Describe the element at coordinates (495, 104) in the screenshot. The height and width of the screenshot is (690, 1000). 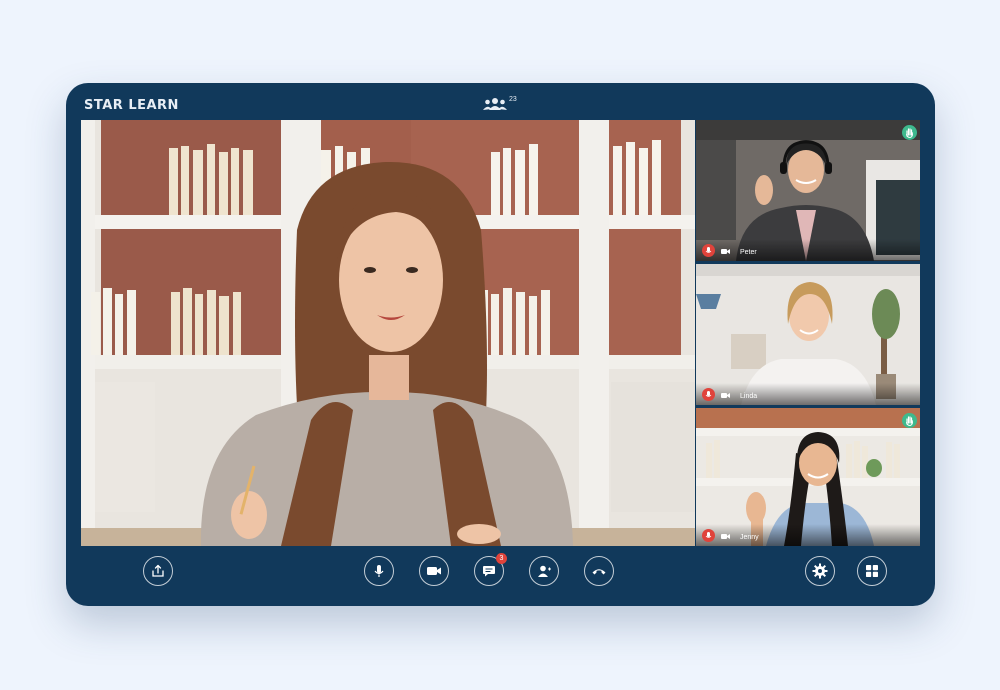
I see `participants-icon` at that location.